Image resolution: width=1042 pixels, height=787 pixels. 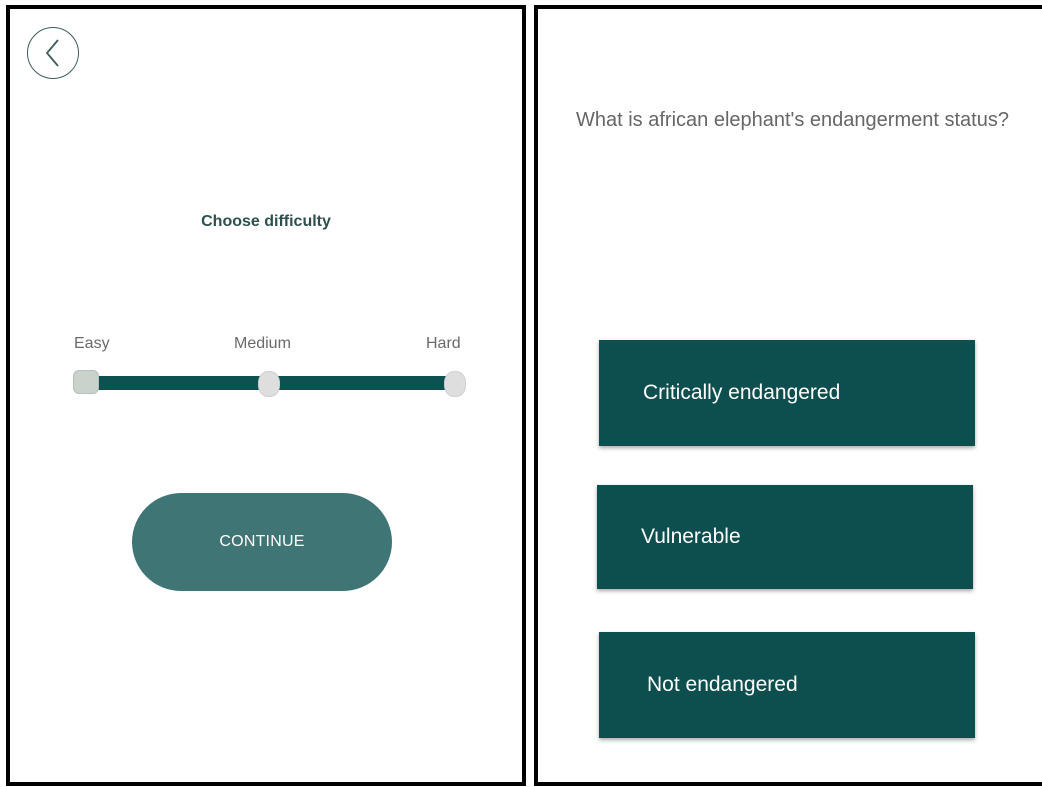 What do you see at coordinates (92, 343) in the screenshot?
I see `level-label-easy: Easy` at bounding box center [92, 343].